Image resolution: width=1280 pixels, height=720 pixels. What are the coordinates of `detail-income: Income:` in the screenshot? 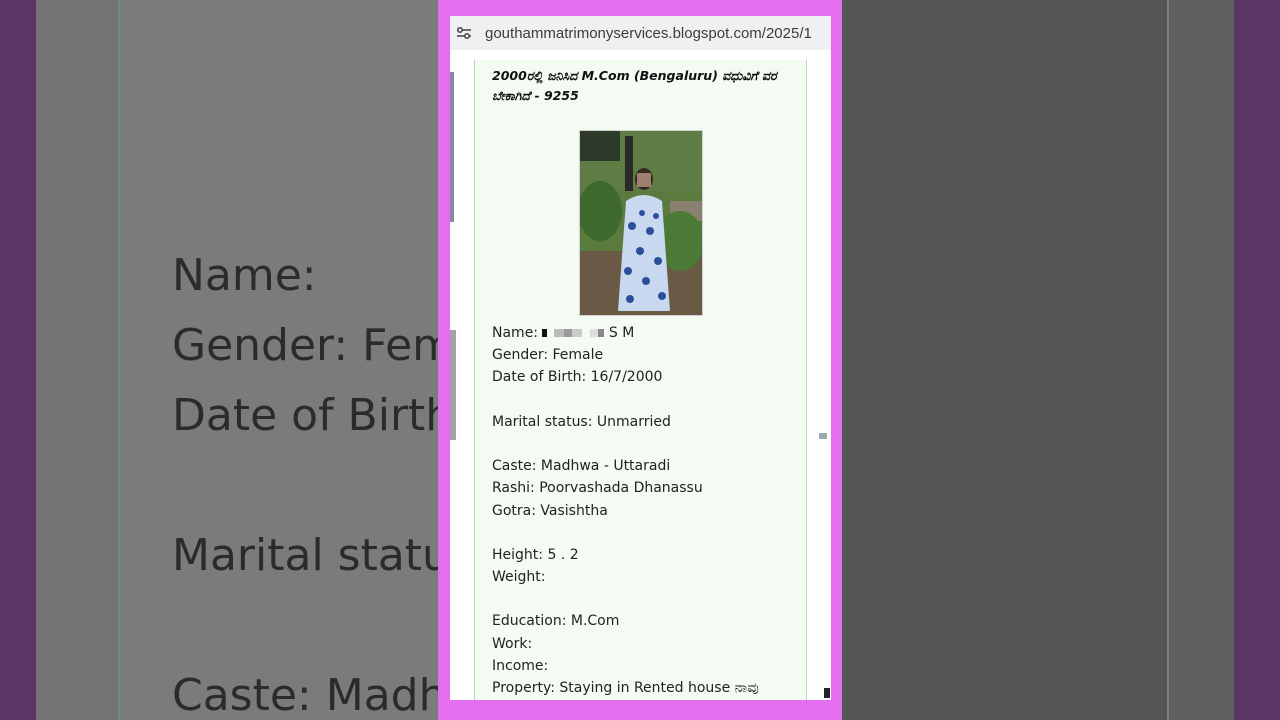 It's located at (520, 665).